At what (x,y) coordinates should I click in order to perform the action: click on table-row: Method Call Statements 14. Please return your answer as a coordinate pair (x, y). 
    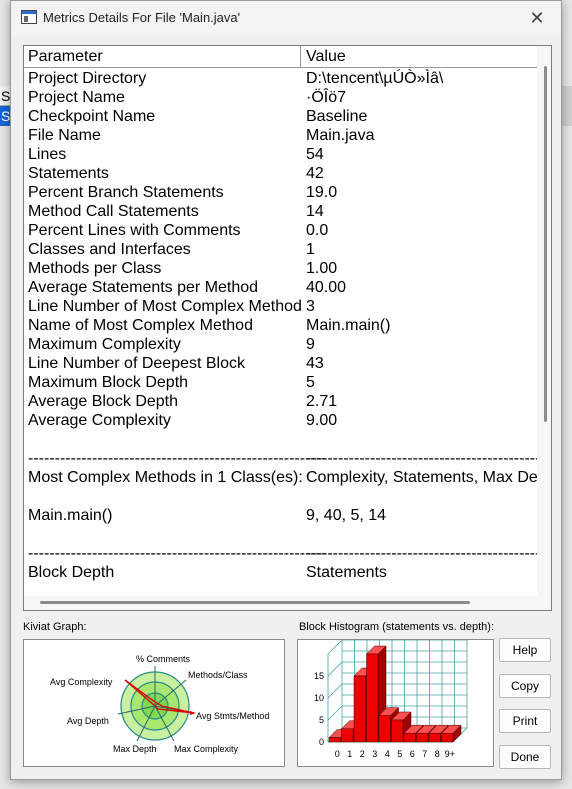
    Looking at the image, I should click on (287, 212).